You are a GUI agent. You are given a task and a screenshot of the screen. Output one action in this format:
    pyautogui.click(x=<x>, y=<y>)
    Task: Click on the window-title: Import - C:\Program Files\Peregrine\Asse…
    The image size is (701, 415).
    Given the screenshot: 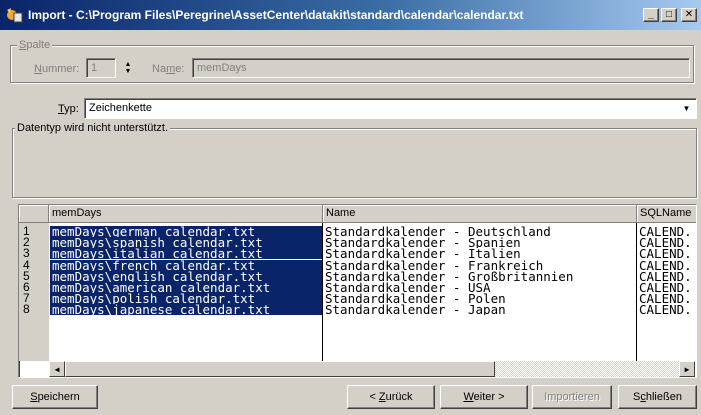 What is the action you would take?
    pyautogui.click(x=276, y=15)
    